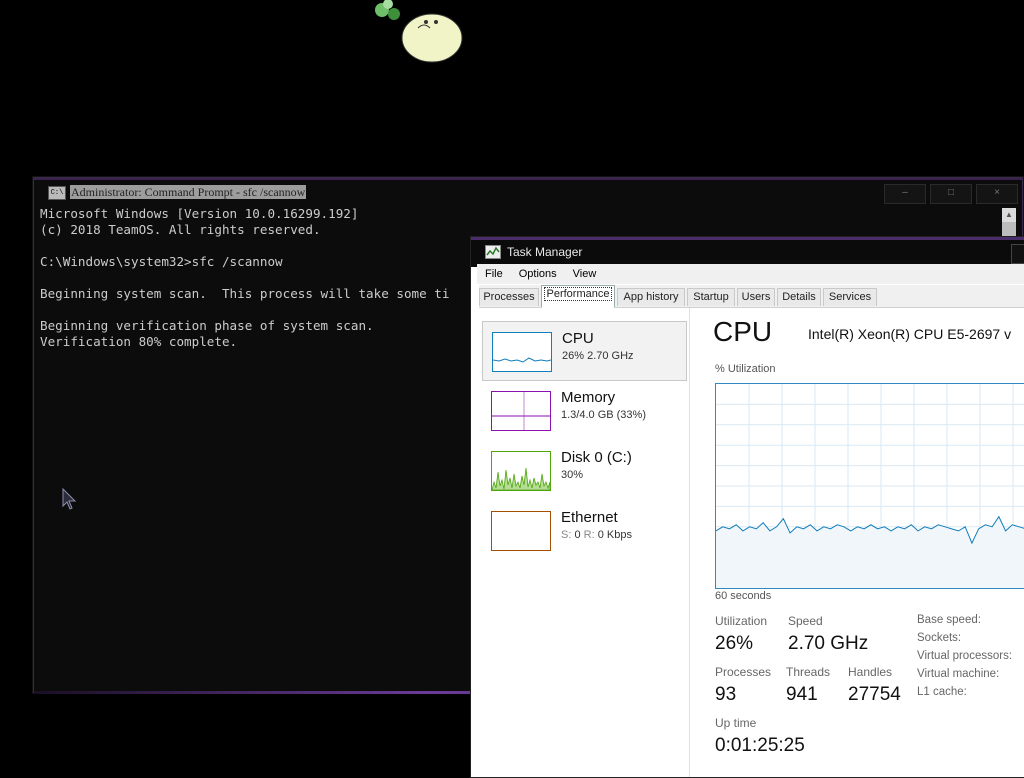  I want to click on tab-label: Processes, so click(509, 297).